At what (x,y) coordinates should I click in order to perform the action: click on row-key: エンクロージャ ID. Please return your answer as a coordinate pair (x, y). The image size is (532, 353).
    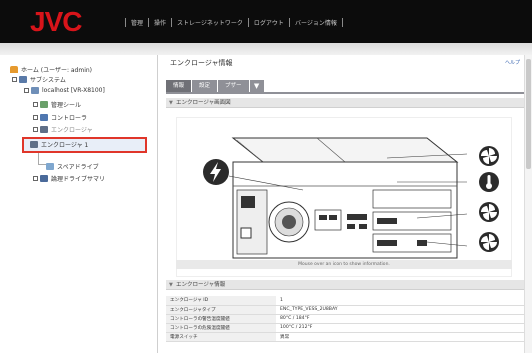
    Looking at the image, I should click on (221, 301).